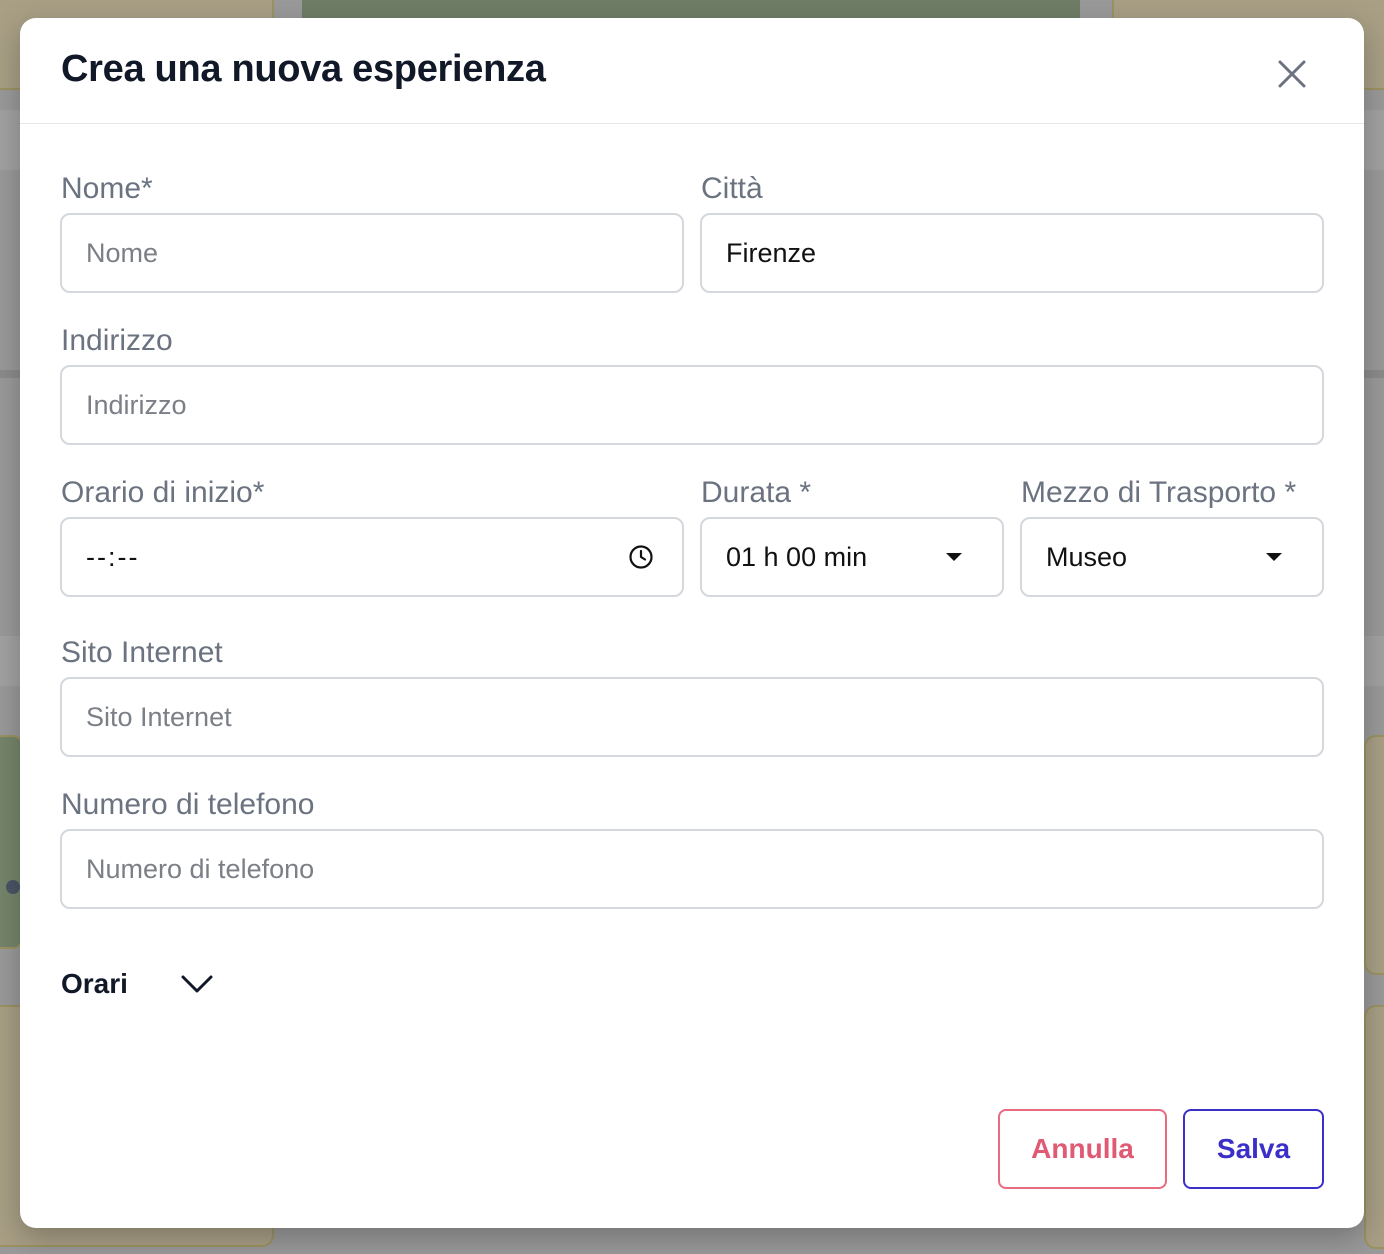 This screenshot has height=1254, width=1384. I want to click on modal-header: Crea una nuova esperienza, so click(692, 71).